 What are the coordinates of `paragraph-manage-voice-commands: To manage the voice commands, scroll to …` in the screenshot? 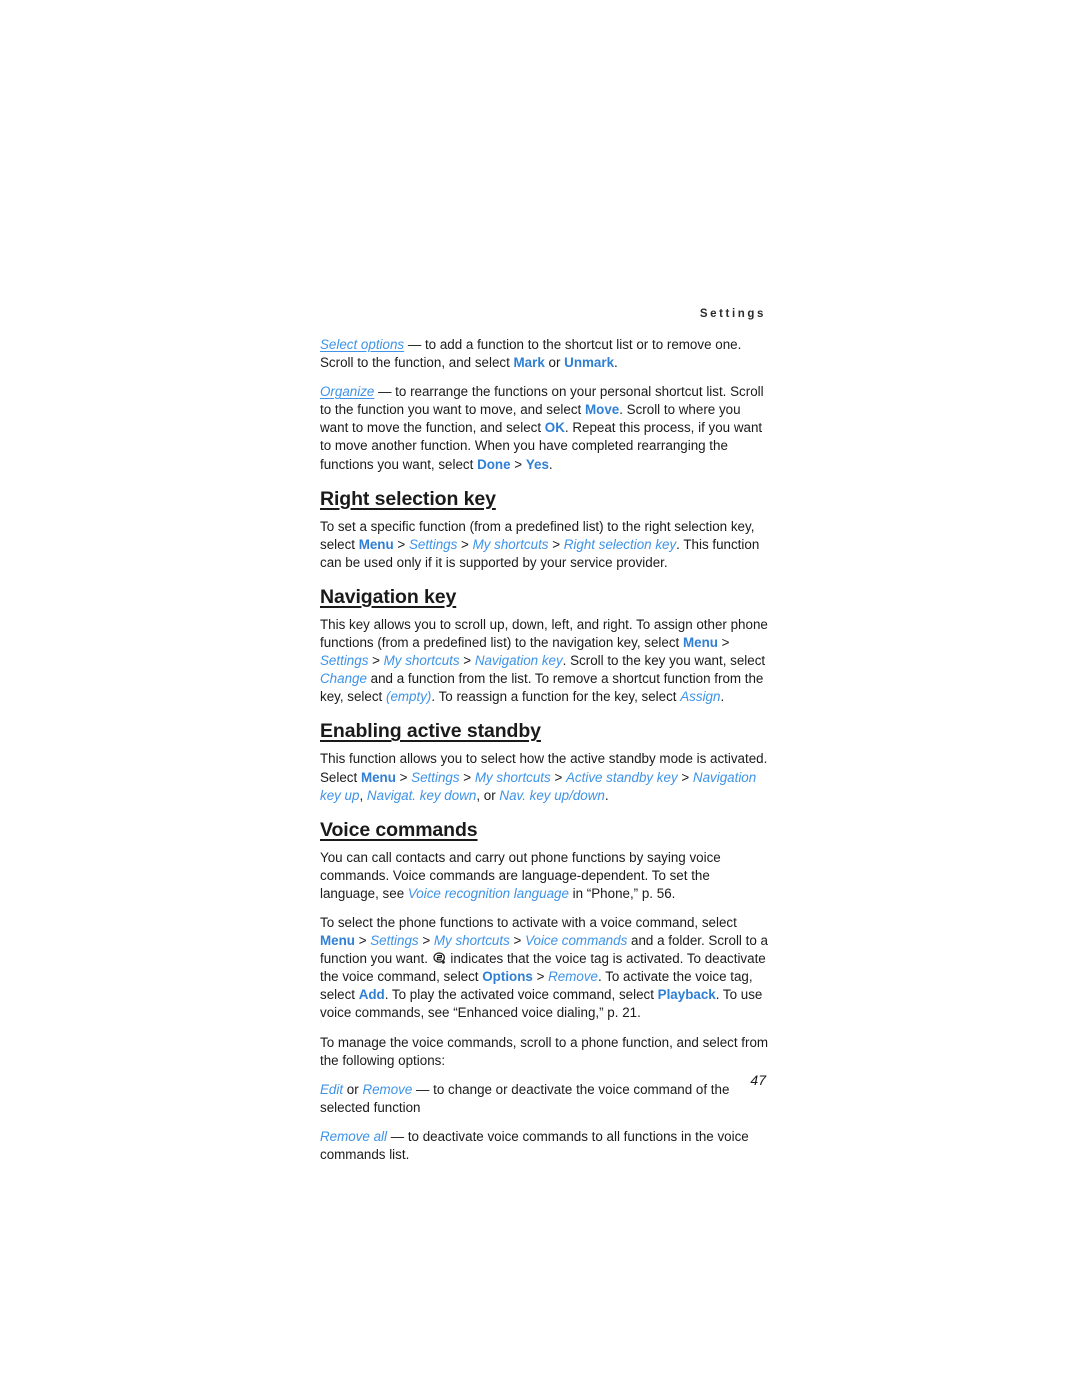 It's located at (544, 1052).